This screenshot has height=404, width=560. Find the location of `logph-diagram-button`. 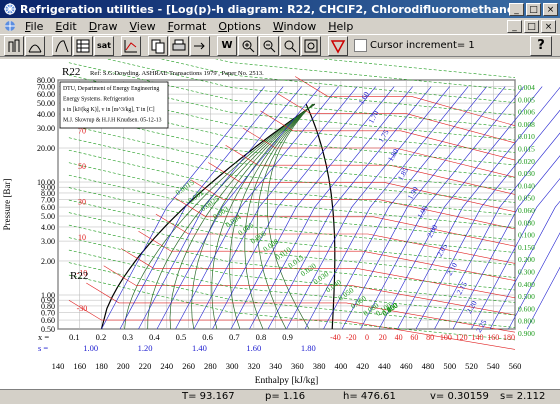

logph-diagram-button is located at coordinates (62, 46).